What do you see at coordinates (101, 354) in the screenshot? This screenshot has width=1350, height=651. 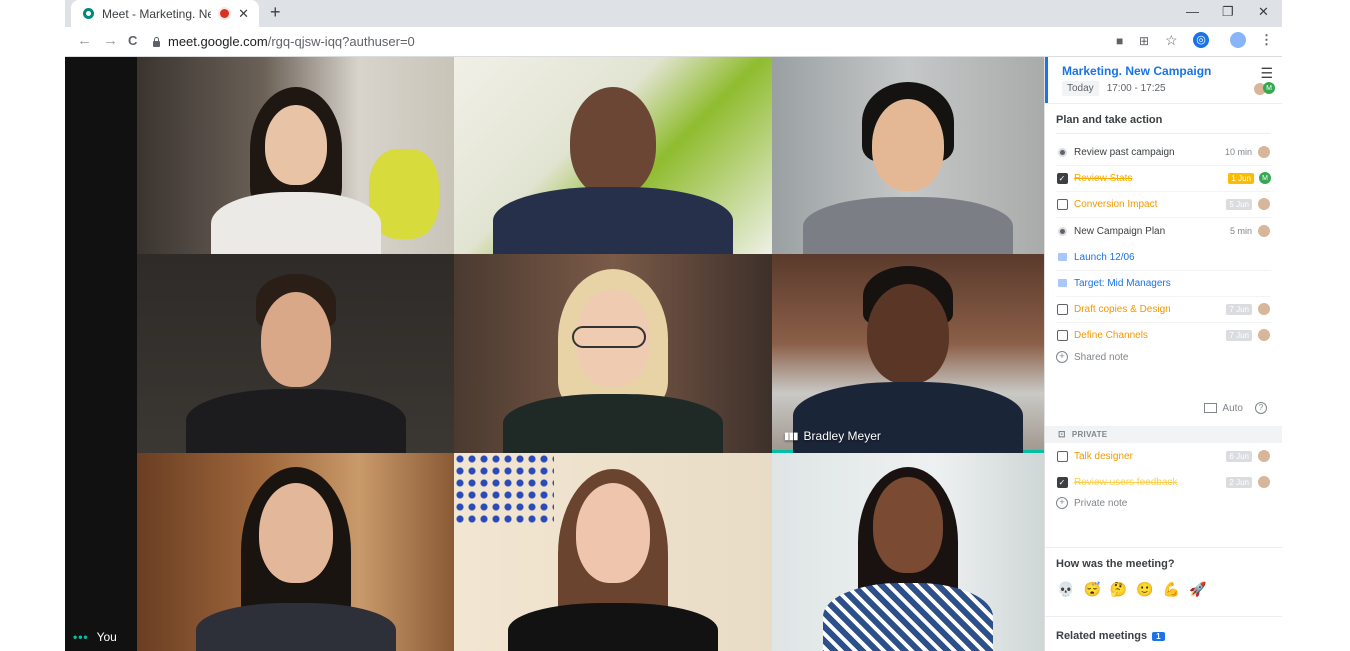 I see `self-view-strip: ••• You` at bounding box center [101, 354].